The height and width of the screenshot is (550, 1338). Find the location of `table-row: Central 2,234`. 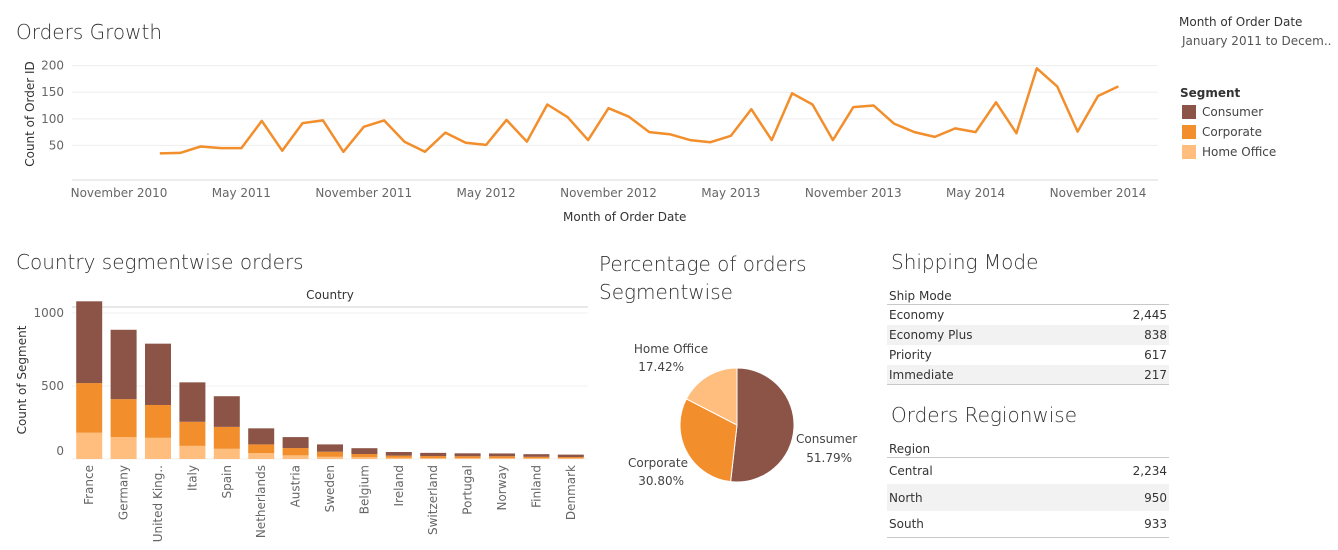

table-row: Central 2,234 is located at coordinates (1028, 471).